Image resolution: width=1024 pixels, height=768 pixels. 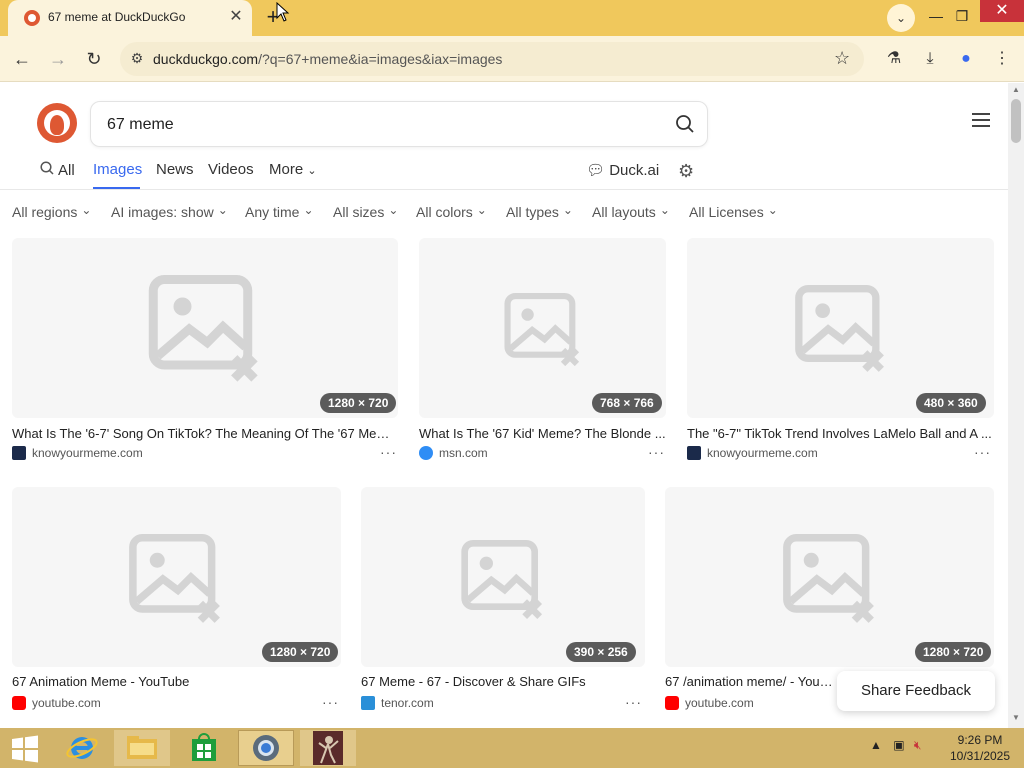 What do you see at coordinates (752, 681) in the screenshot?
I see `result-title: 67 /animation meme/ - YouTube` at bounding box center [752, 681].